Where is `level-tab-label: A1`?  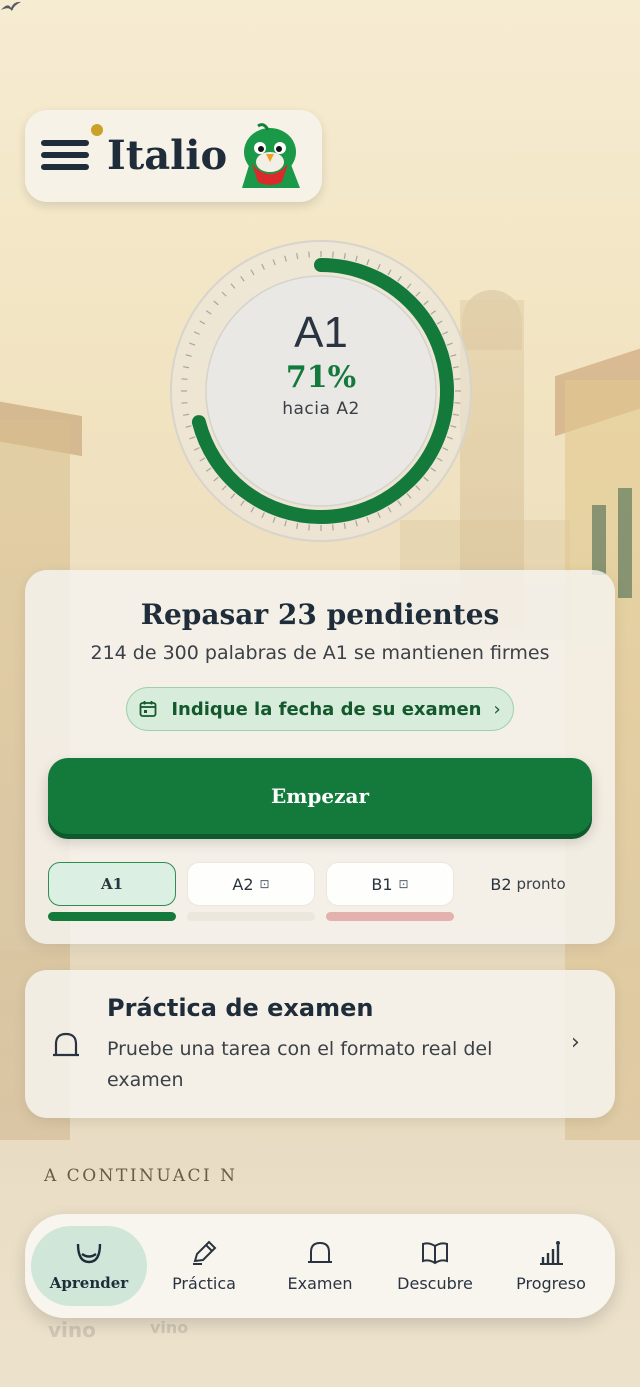
level-tab-label: A1 is located at coordinates (112, 884).